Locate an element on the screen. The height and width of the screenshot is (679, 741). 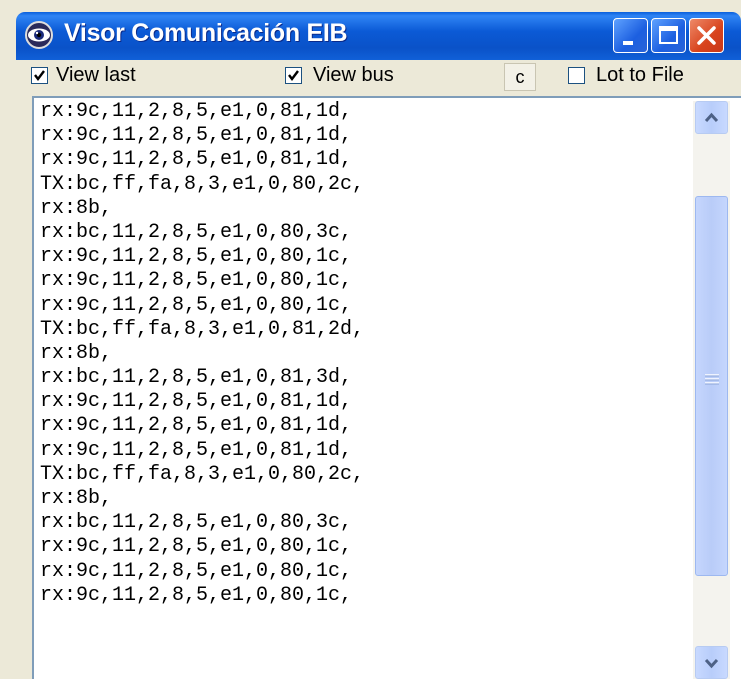
grip-icon is located at coordinates (712, 379).